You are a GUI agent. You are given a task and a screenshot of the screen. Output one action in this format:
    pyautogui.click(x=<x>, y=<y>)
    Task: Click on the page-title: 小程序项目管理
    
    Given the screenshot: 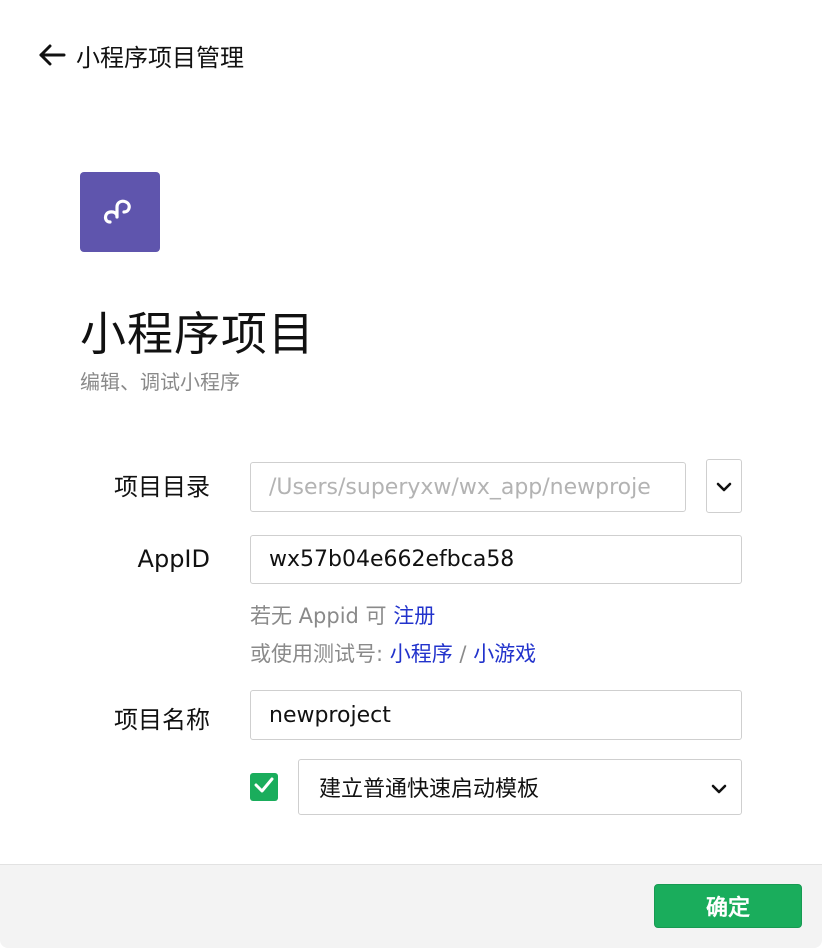 What is the action you would take?
    pyautogui.click(x=160, y=57)
    